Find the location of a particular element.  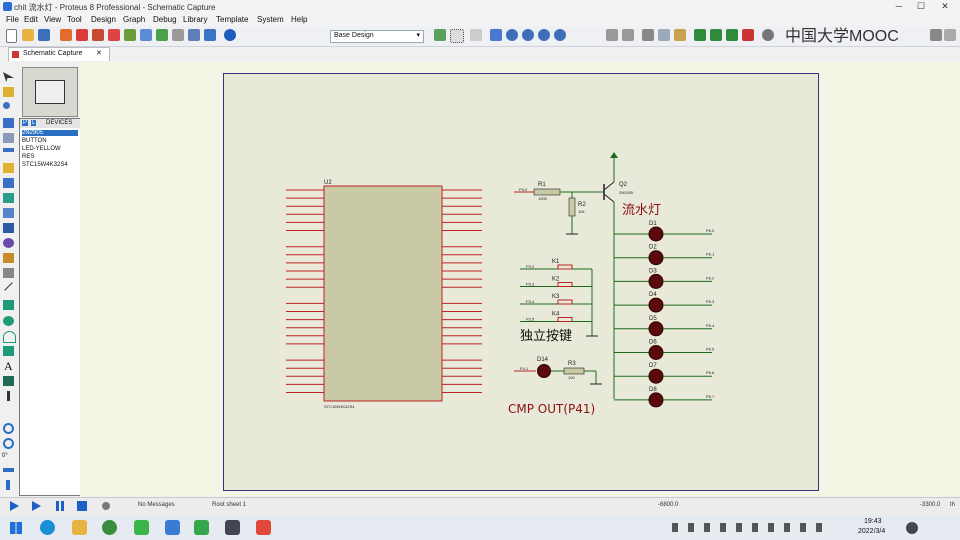

library-icon is located at coordinates (194, 35).